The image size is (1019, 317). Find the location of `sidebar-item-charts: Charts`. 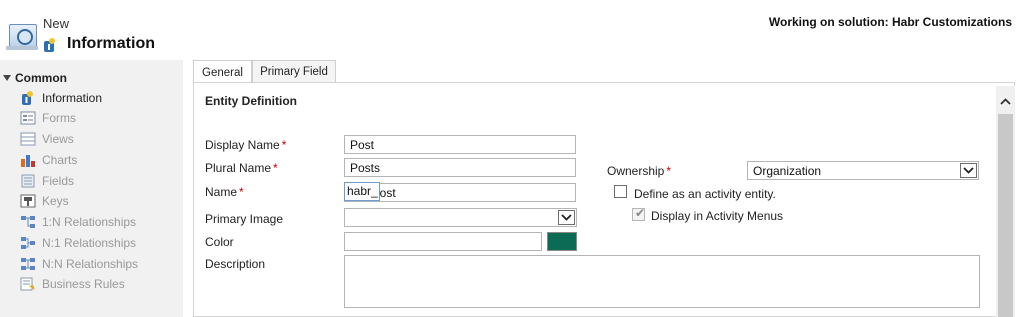

sidebar-item-charts: Charts is located at coordinates (48, 160).